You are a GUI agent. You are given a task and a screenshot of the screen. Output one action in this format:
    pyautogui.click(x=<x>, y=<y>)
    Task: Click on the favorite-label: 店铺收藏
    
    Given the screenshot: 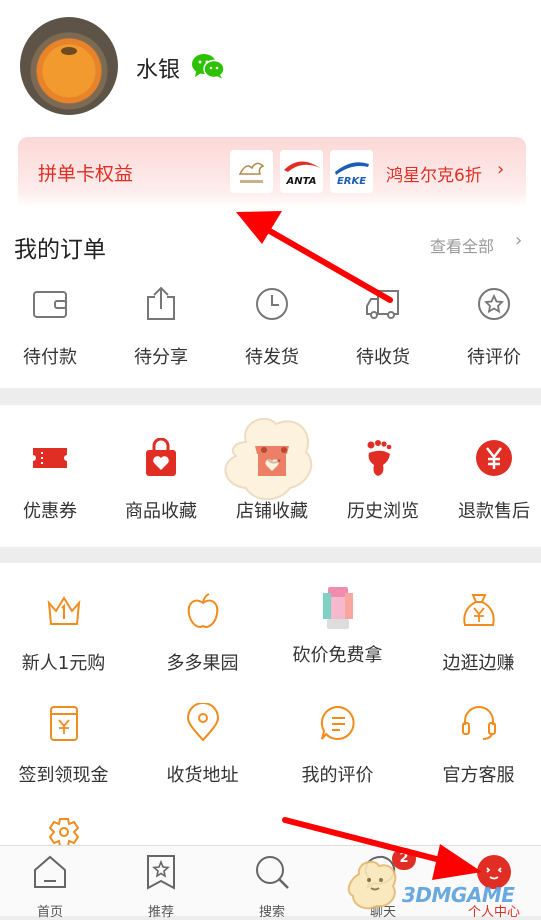 What is the action you would take?
    pyautogui.click(x=272, y=511)
    